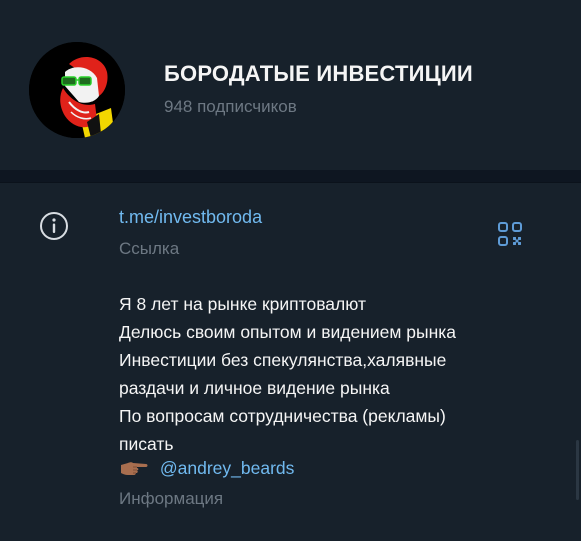 The width and height of the screenshot is (581, 541). I want to click on info-icon, so click(54, 226).